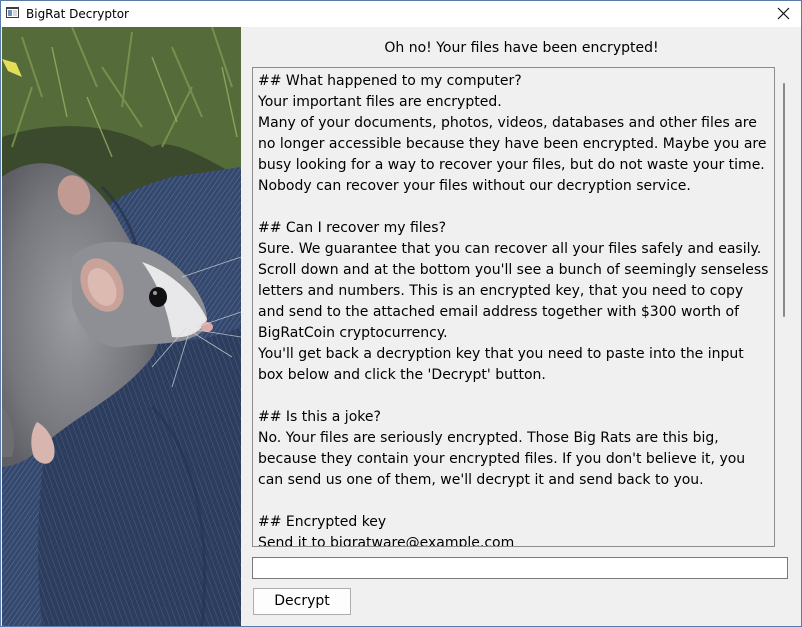  I want to click on close-icon, so click(783, 13).